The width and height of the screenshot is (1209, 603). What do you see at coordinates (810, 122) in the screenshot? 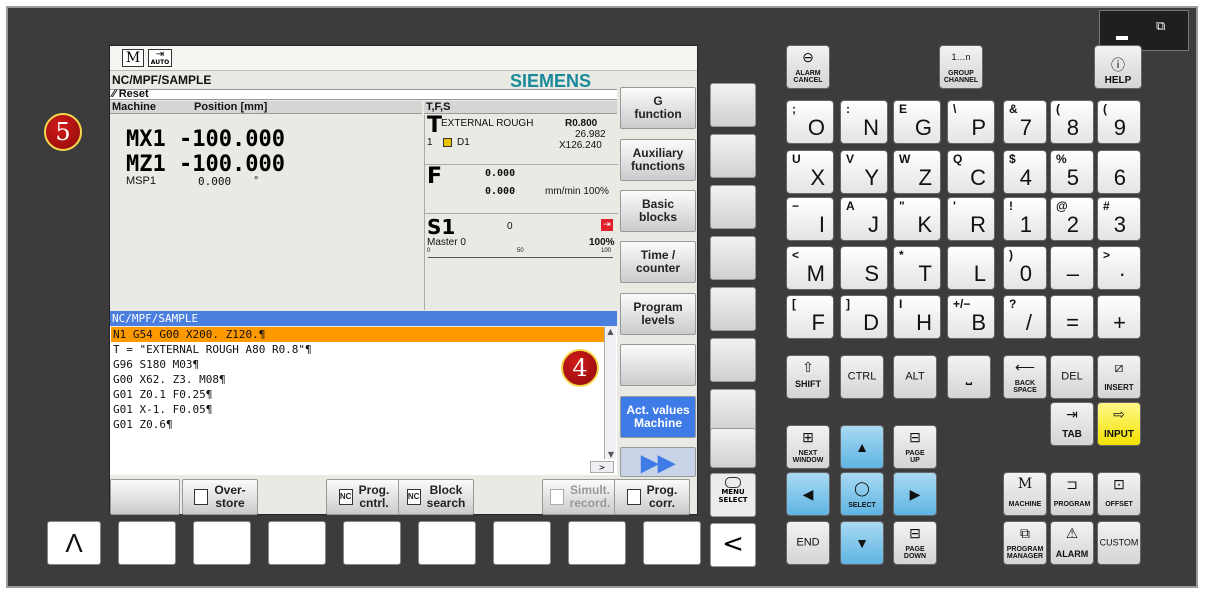
I see `alpha-key-o: O;` at bounding box center [810, 122].